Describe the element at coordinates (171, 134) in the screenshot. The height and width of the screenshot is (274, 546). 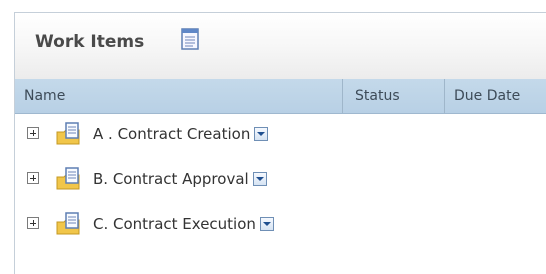
I see `work-item-title: A . Contract Creation` at that location.